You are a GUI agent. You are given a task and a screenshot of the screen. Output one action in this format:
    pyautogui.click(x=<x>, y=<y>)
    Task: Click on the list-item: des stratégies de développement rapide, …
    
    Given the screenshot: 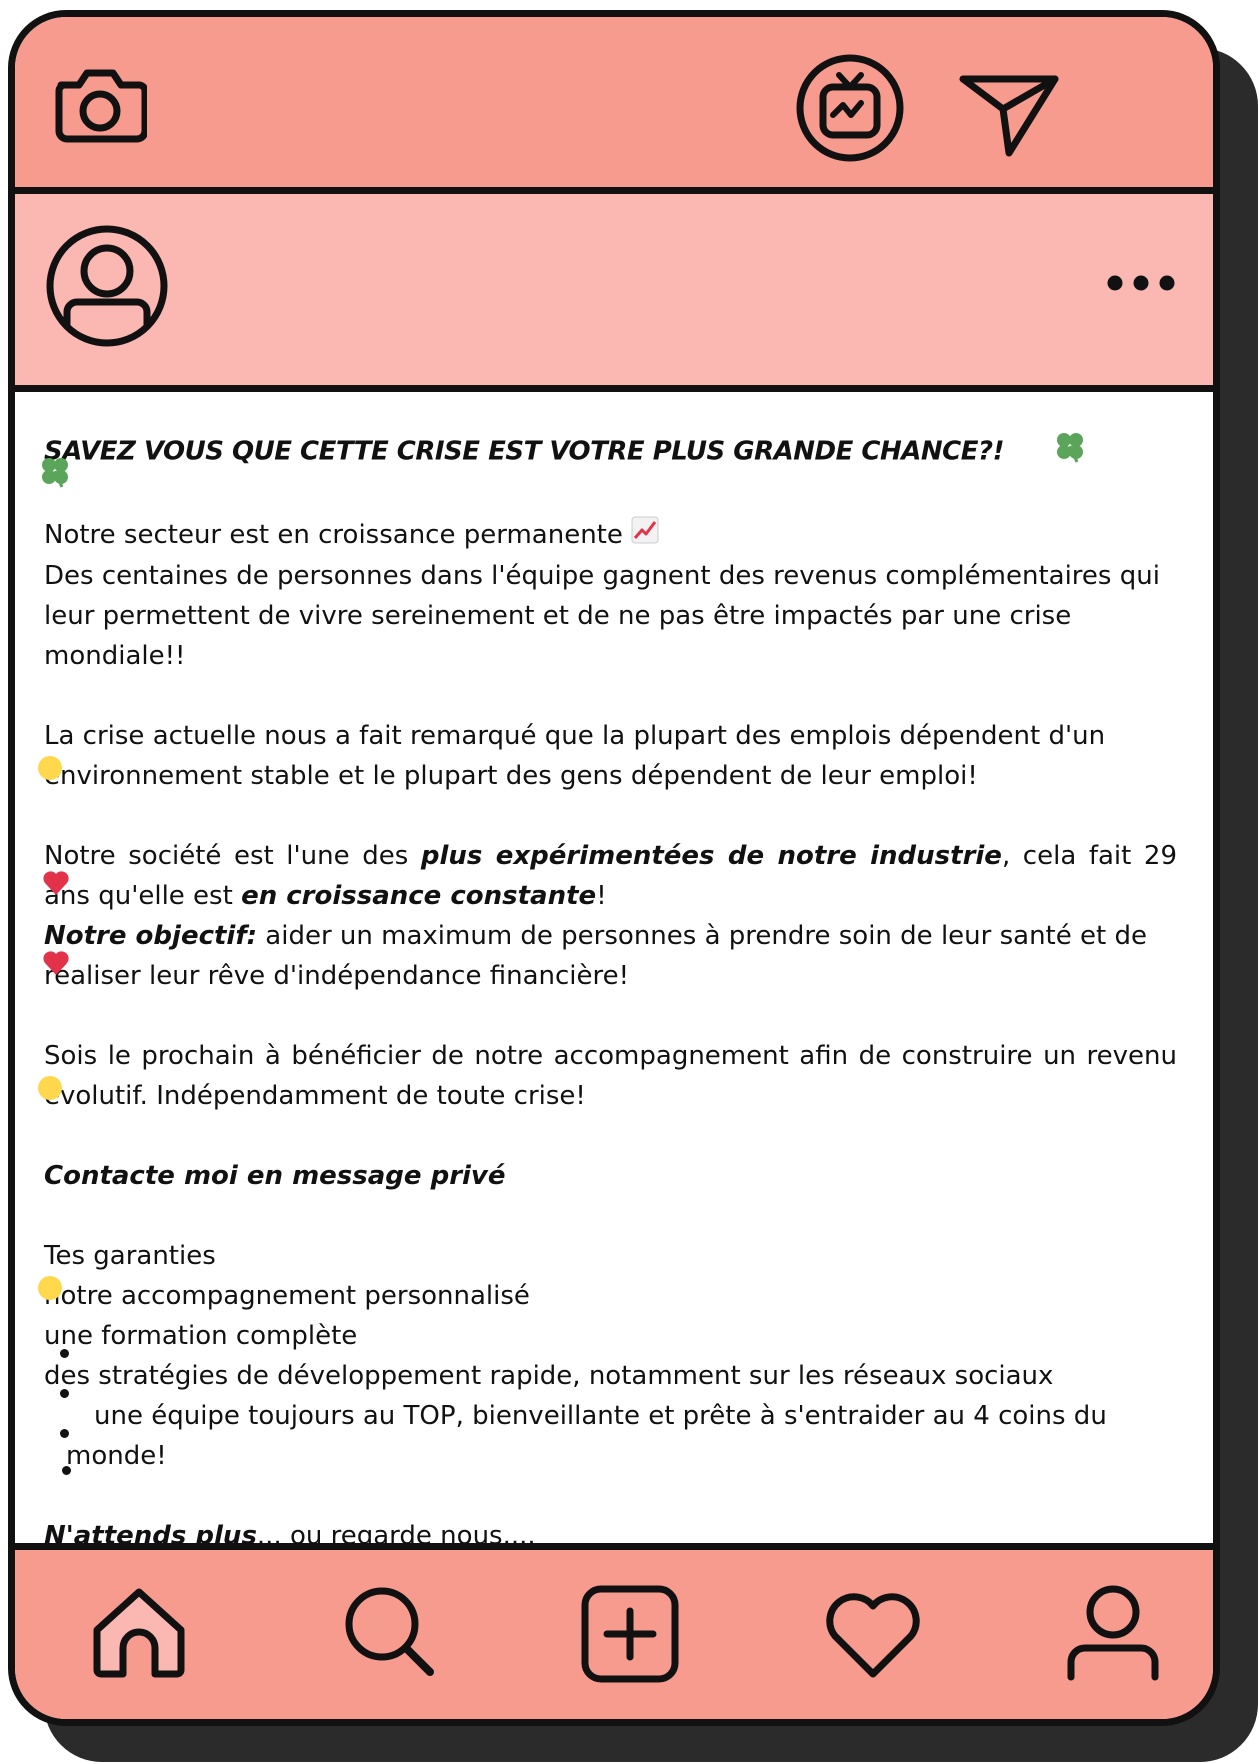 What is the action you would take?
    pyautogui.click(x=610, y=1397)
    